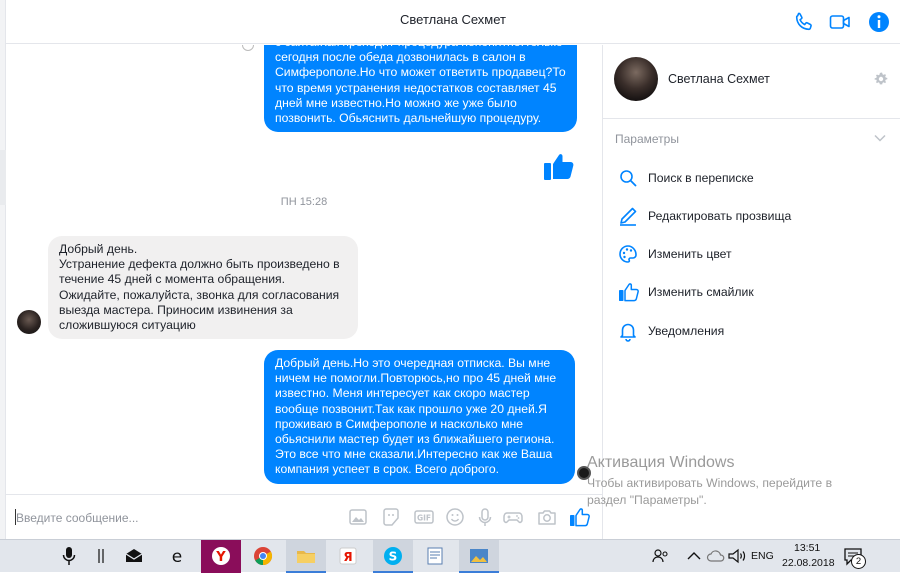 The height and width of the screenshot is (573, 900). What do you see at coordinates (690, 254) in the screenshot?
I see `option-label: Изменить цвет` at bounding box center [690, 254].